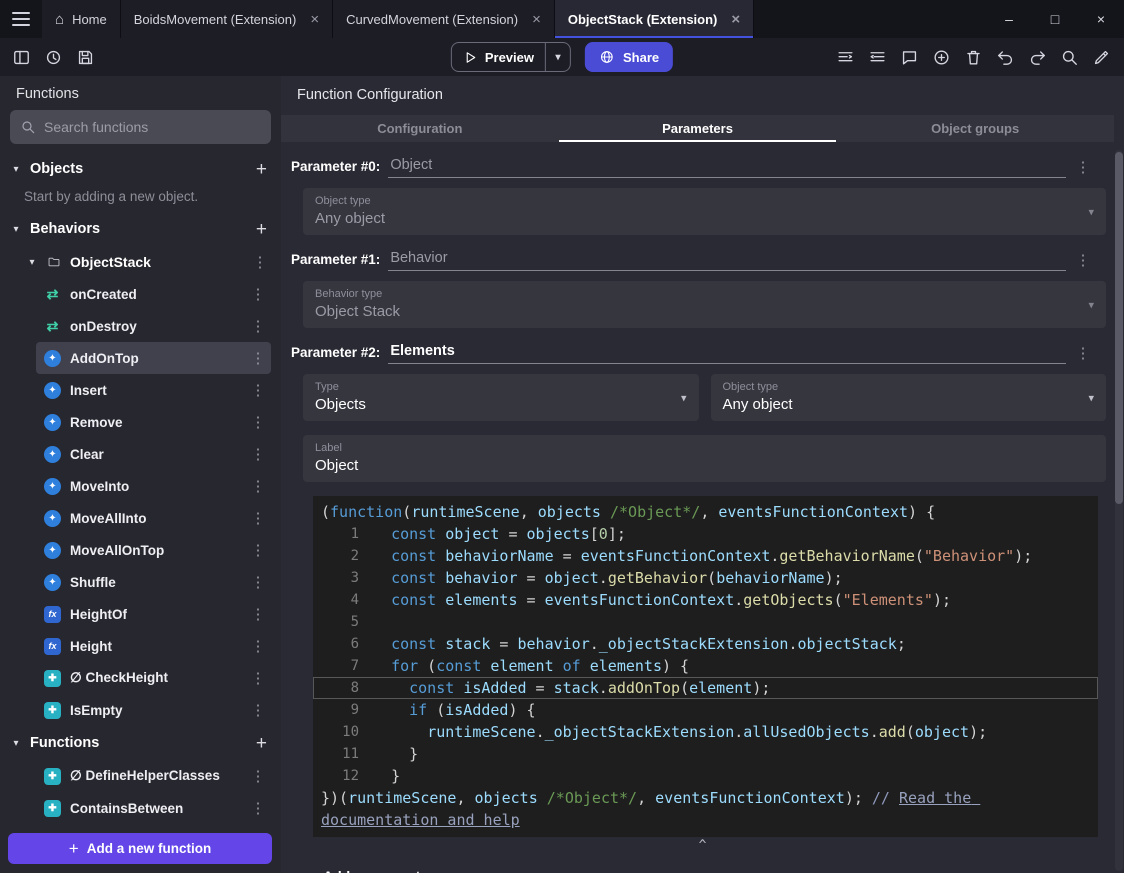 Image resolution: width=1124 pixels, height=873 pixels. I want to click on tree-item-shuffle: ✦ Shuffle ⋮, so click(153, 582).